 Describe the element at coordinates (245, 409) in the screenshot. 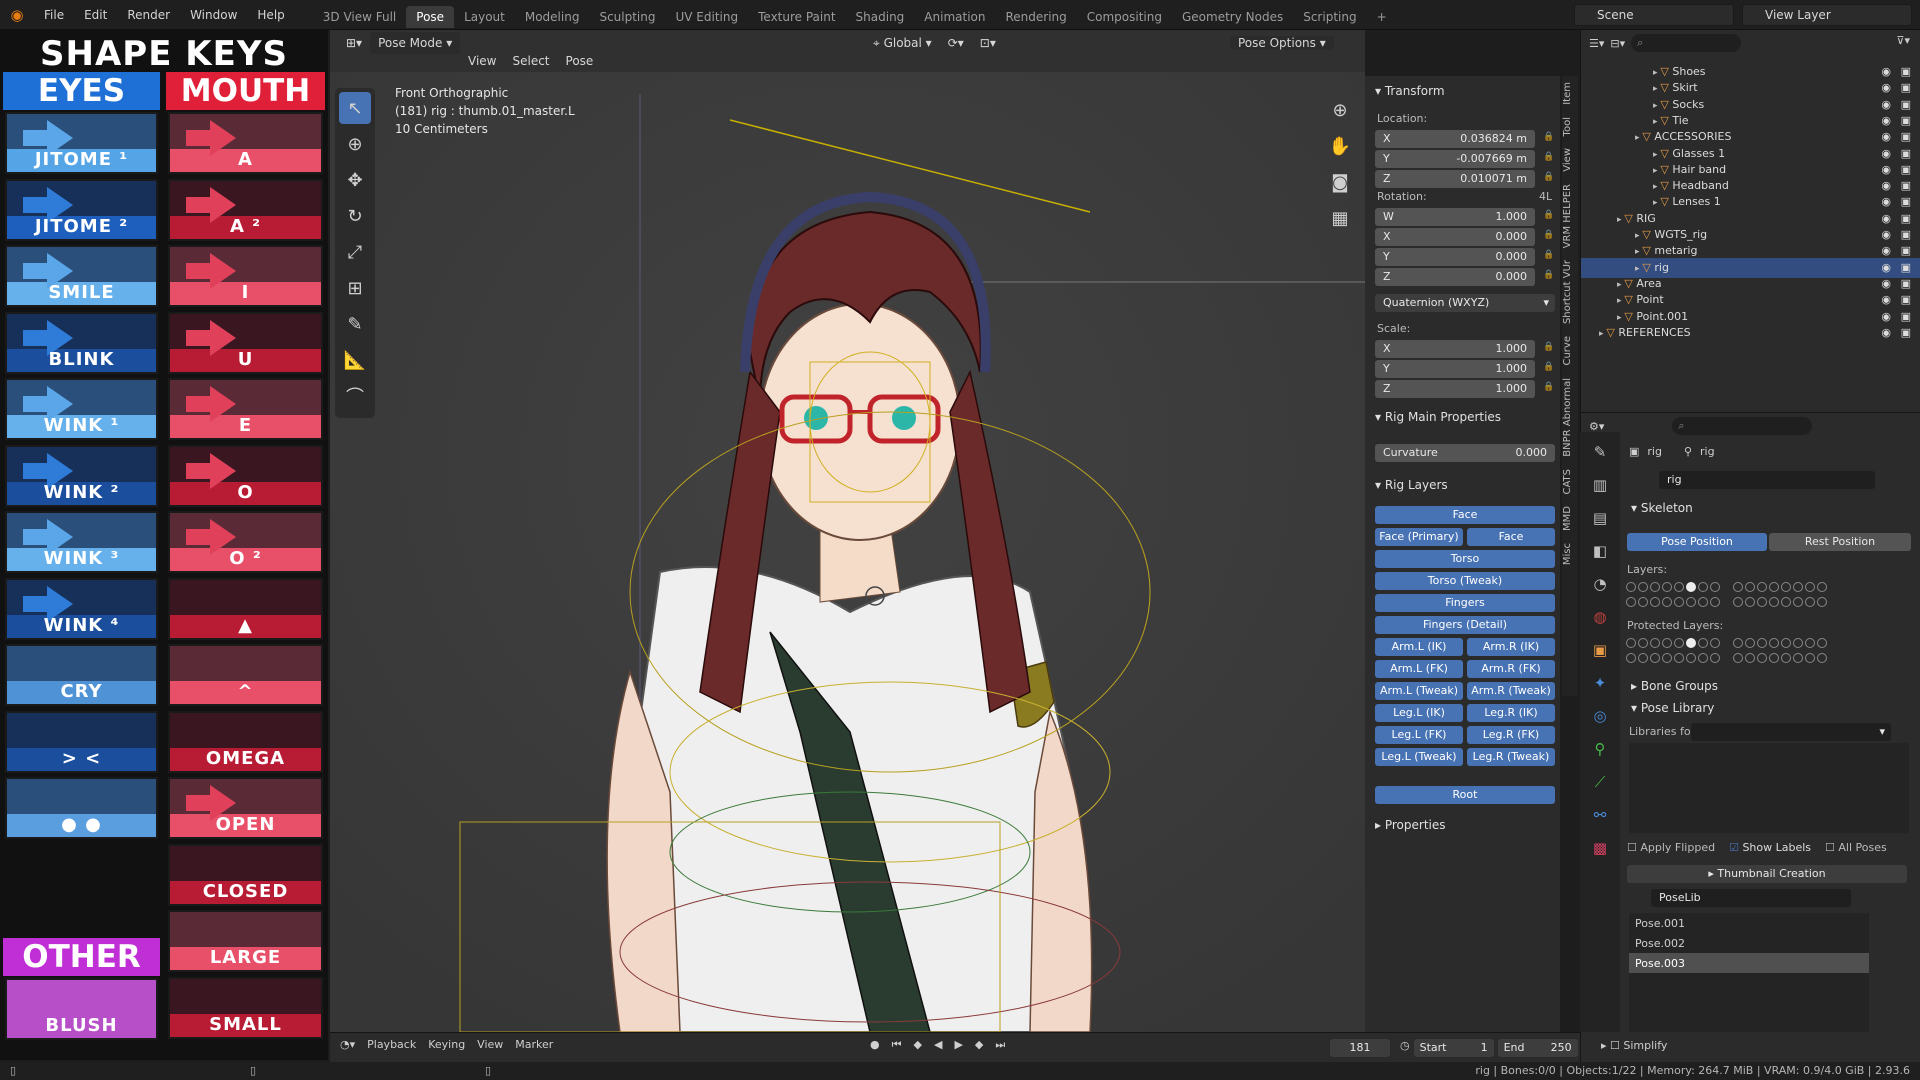

I see `shapekey-mouth-button: E` at that location.